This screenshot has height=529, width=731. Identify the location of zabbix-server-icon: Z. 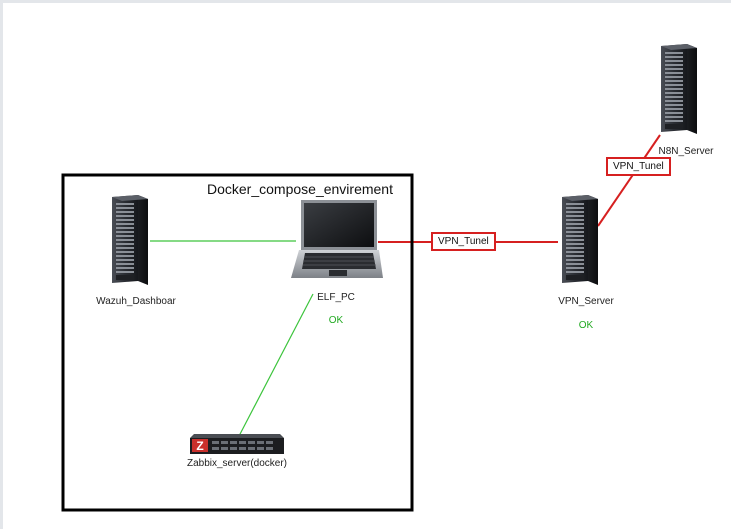
(237, 444).